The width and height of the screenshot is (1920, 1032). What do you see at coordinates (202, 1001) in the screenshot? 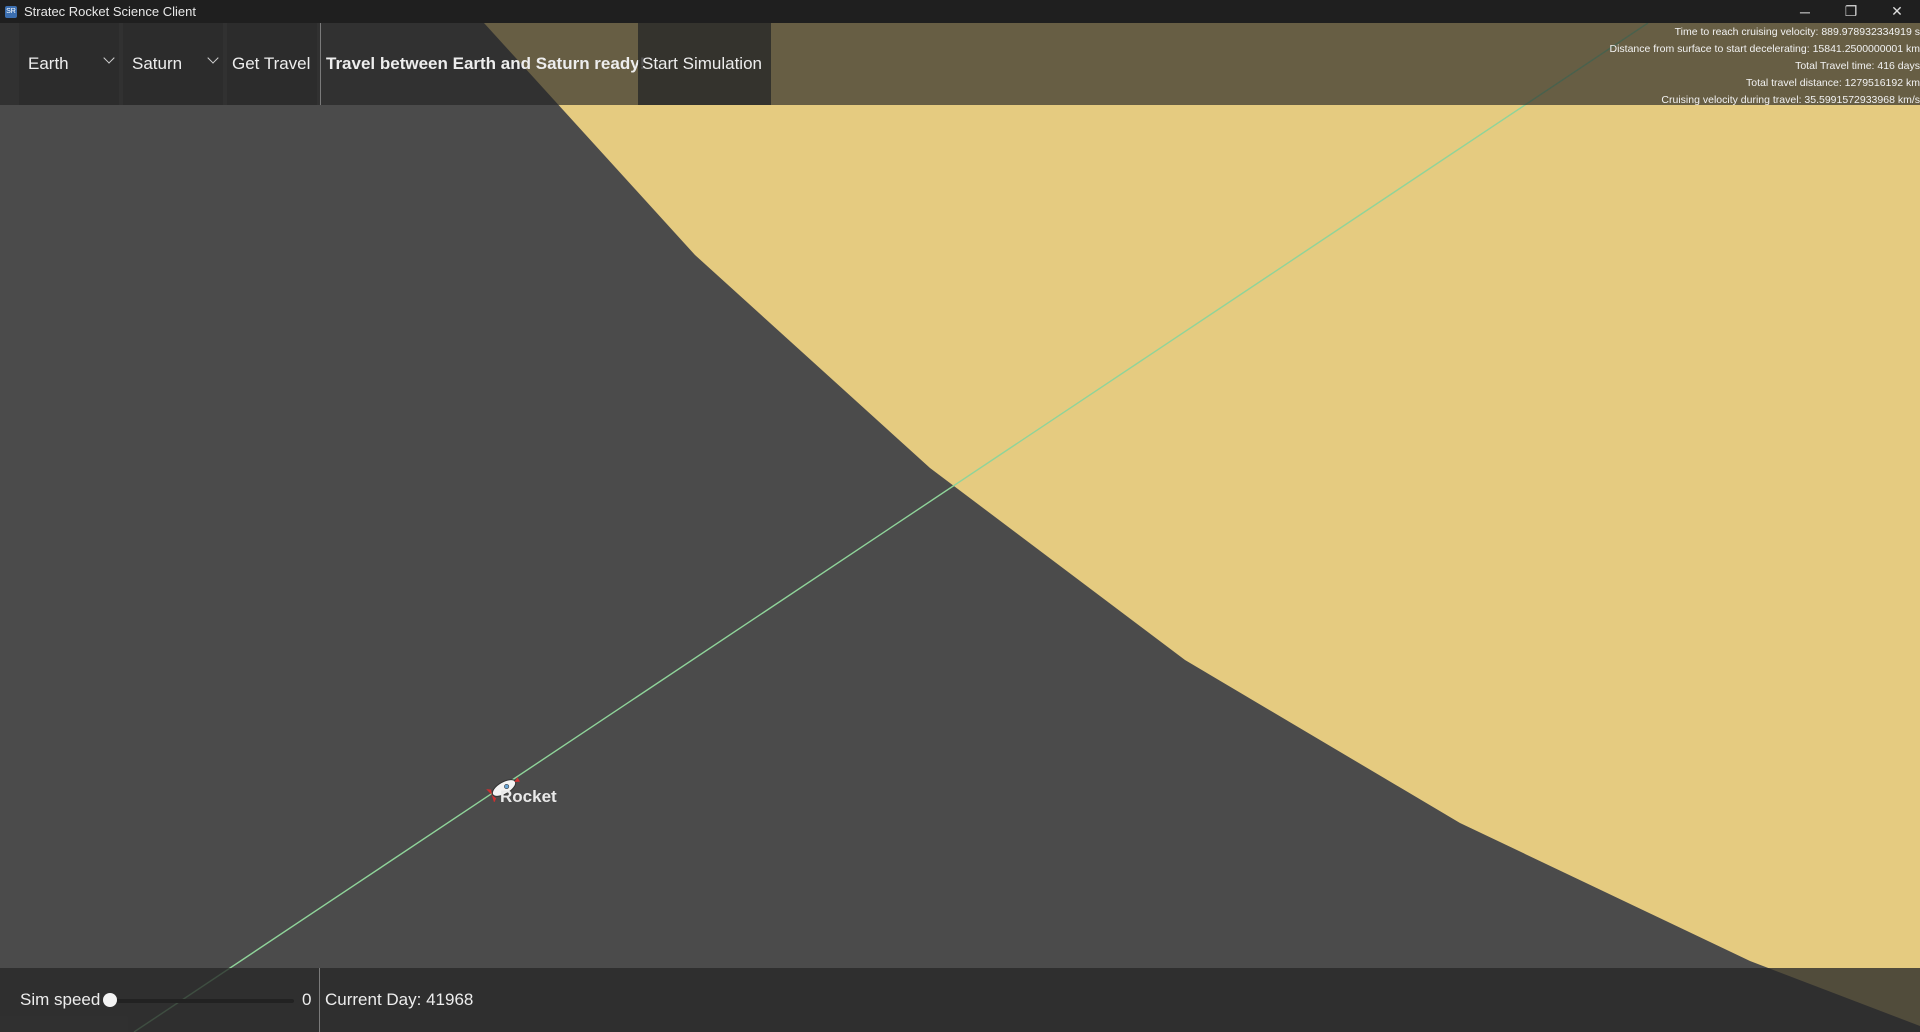
I see `sim-speed-slider` at bounding box center [202, 1001].